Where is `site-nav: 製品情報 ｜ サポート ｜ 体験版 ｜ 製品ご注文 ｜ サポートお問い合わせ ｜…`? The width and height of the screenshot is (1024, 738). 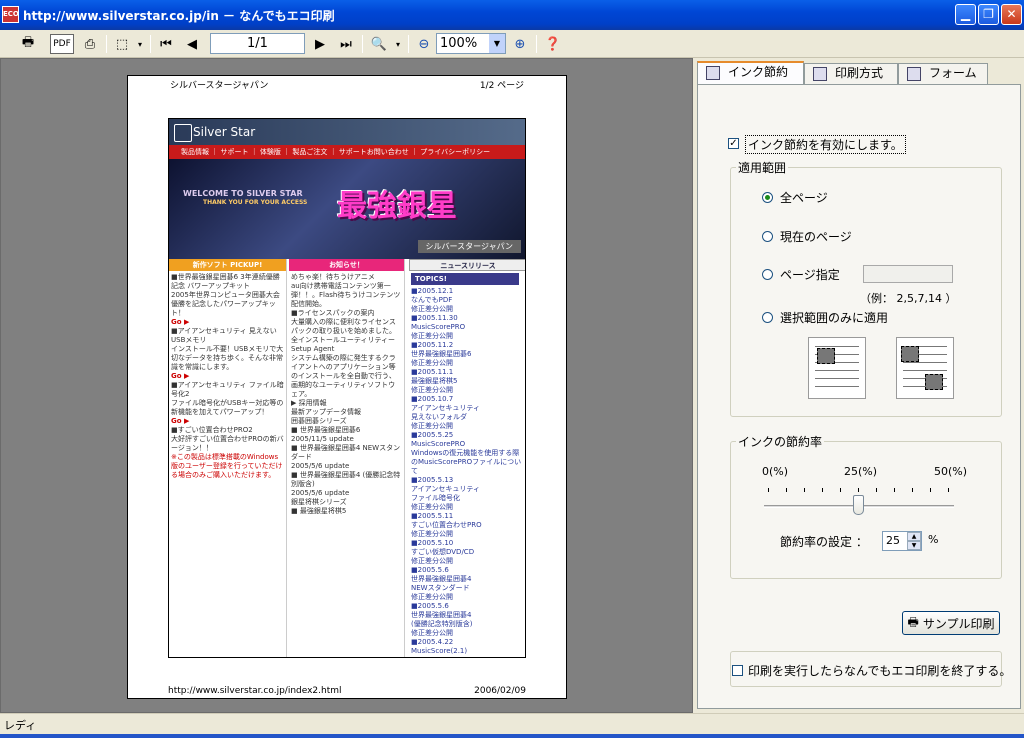
site-nav: 製品情報 ｜ サポート ｜ 体験版 ｜ 製品ご注文 ｜ サポートお問い合わせ ｜… is located at coordinates (347, 152).